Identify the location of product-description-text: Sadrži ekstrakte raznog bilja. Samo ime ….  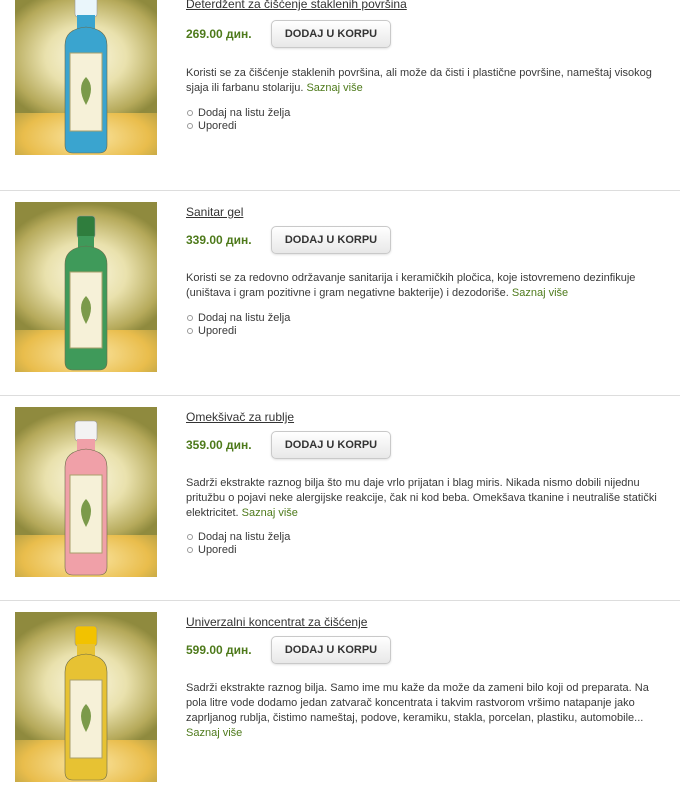
(417, 703).